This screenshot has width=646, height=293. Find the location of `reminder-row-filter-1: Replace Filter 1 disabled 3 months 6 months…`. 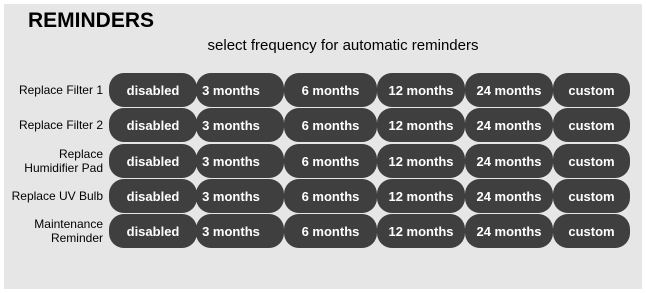

reminder-row-filter-1: Replace Filter 1 disabled 3 months 6 months… is located at coordinates (323, 90).